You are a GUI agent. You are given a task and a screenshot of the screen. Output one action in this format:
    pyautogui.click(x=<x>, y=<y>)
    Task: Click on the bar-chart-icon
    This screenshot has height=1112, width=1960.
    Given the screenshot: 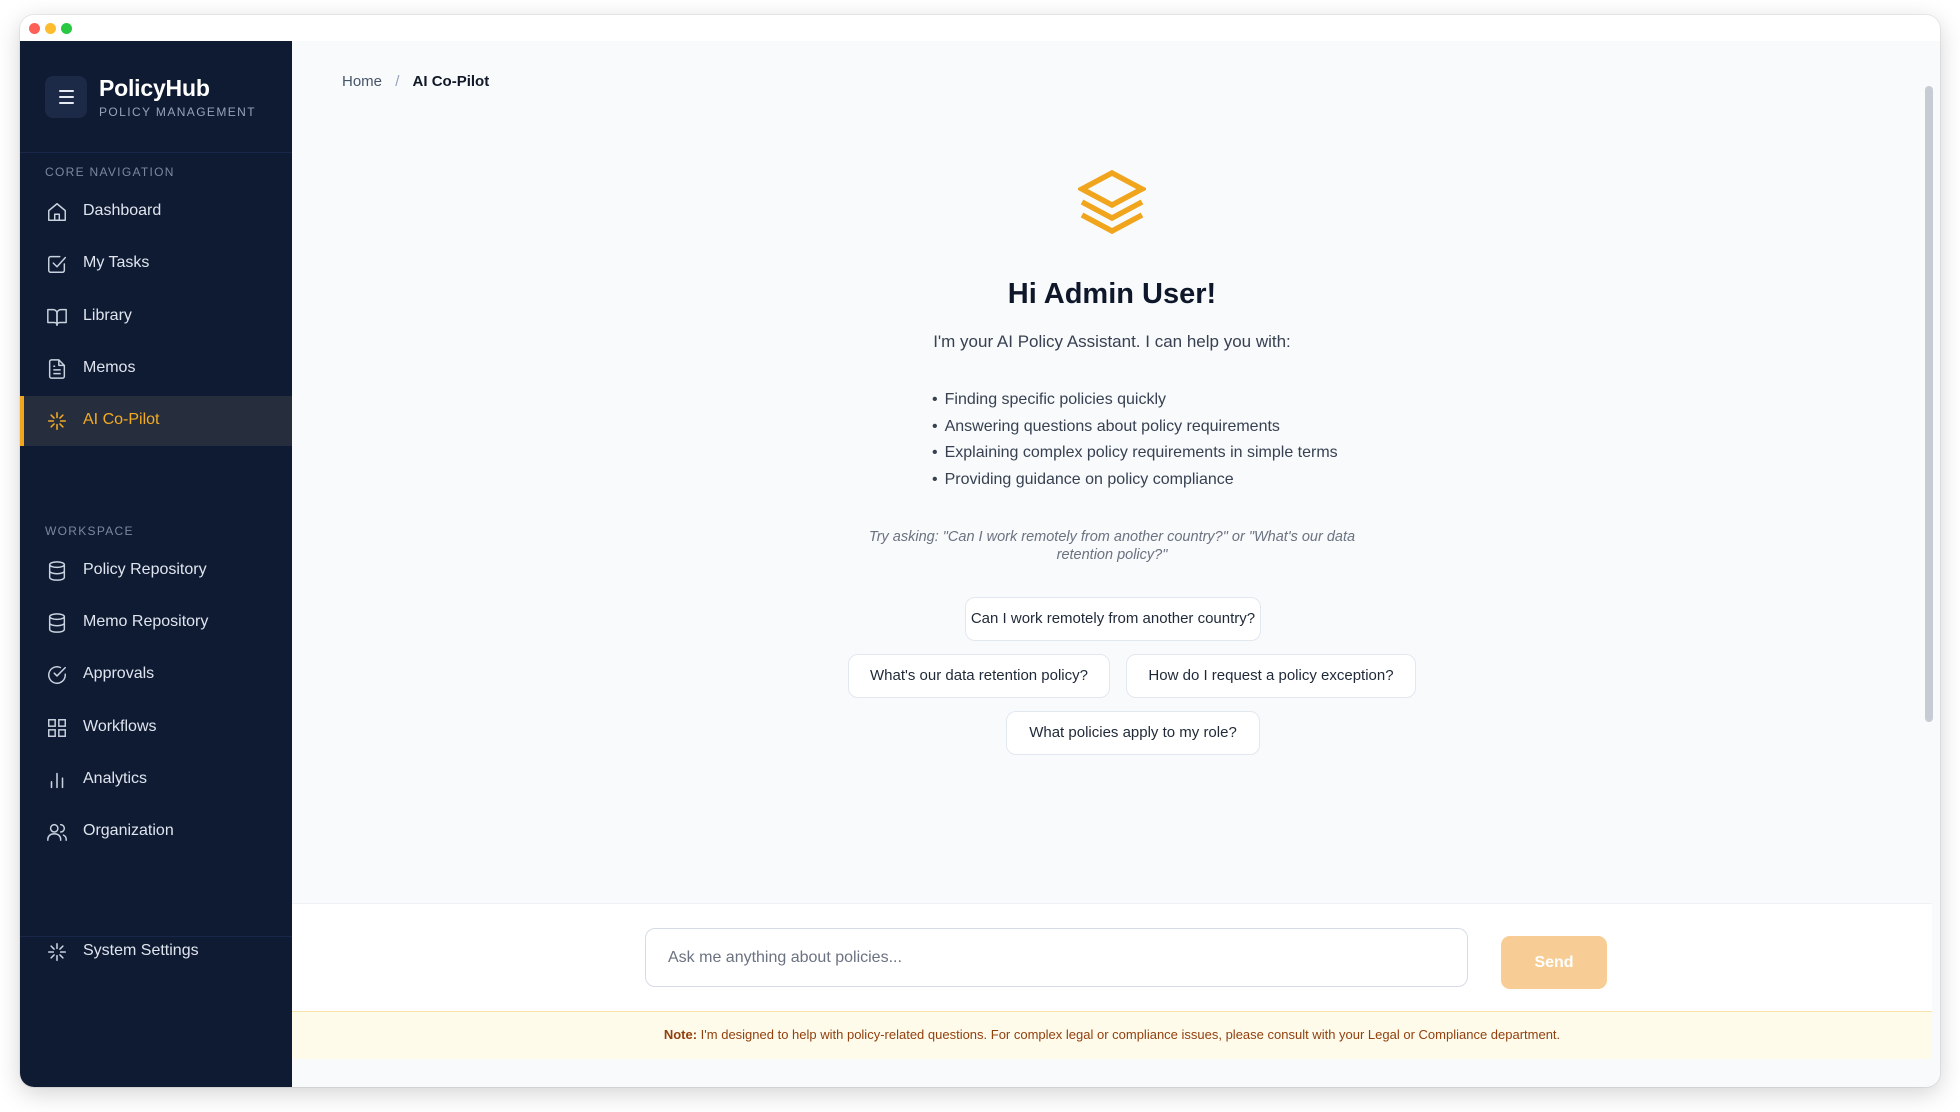 What is the action you would take?
    pyautogui.click(x=57, y=780)
    